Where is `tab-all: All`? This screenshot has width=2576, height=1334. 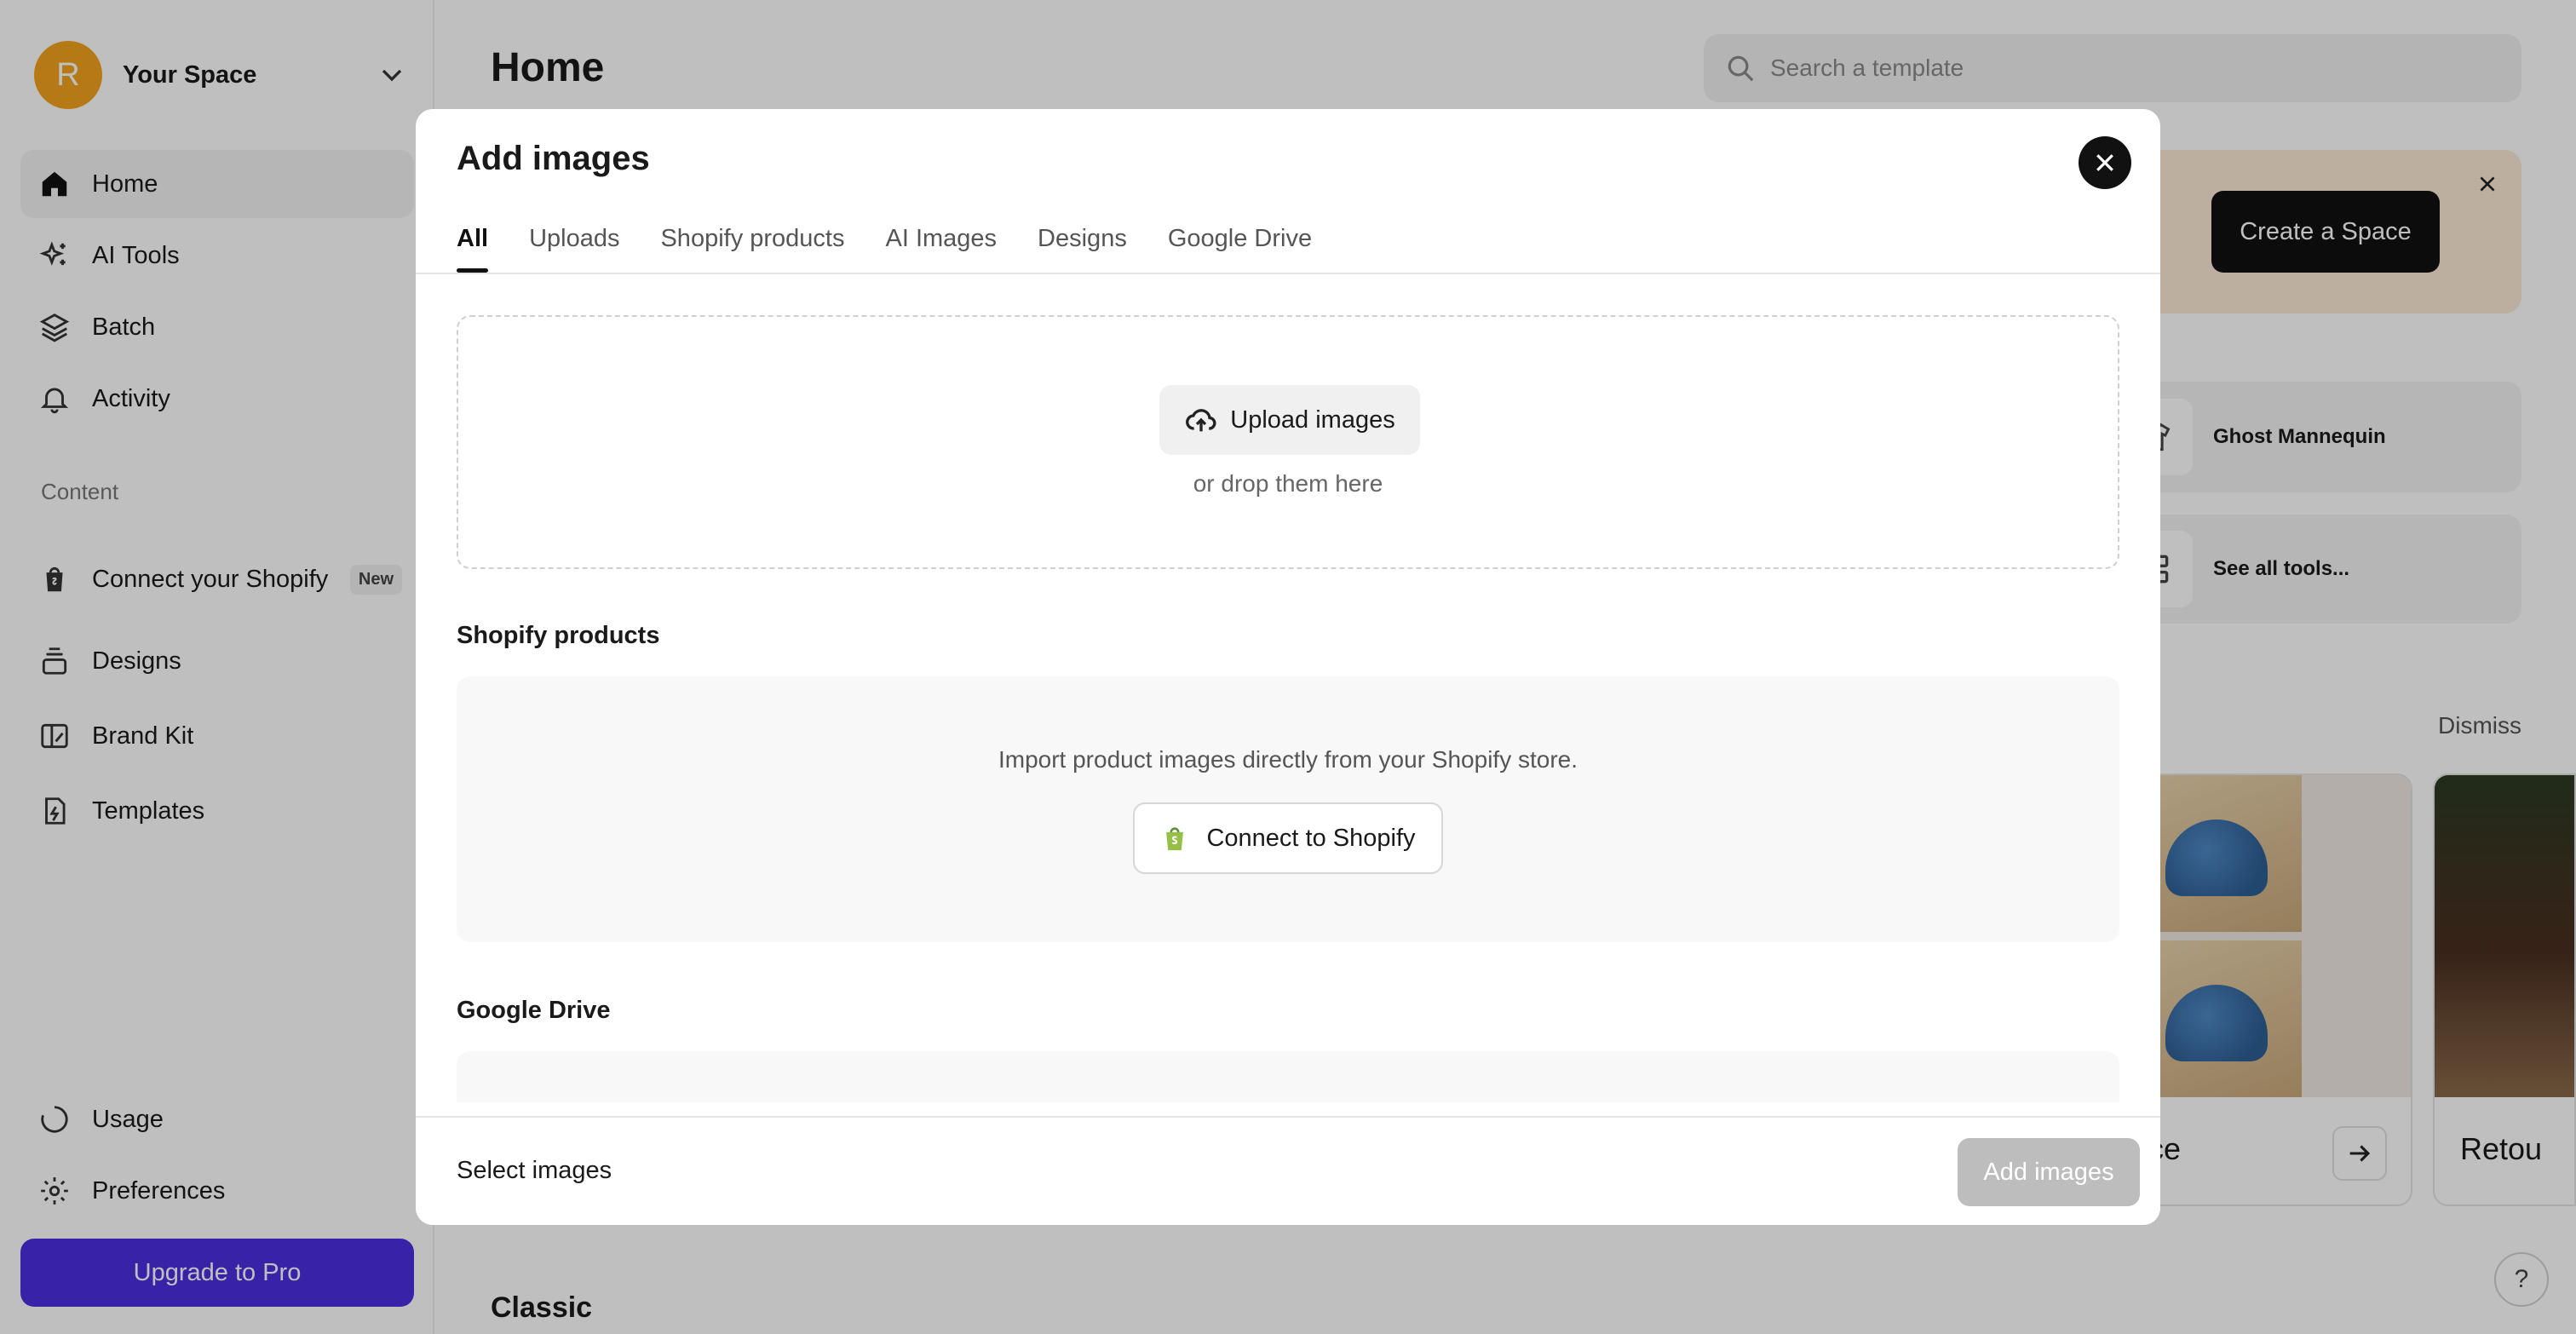 tab-all: All is located at coordinates (473, 246).